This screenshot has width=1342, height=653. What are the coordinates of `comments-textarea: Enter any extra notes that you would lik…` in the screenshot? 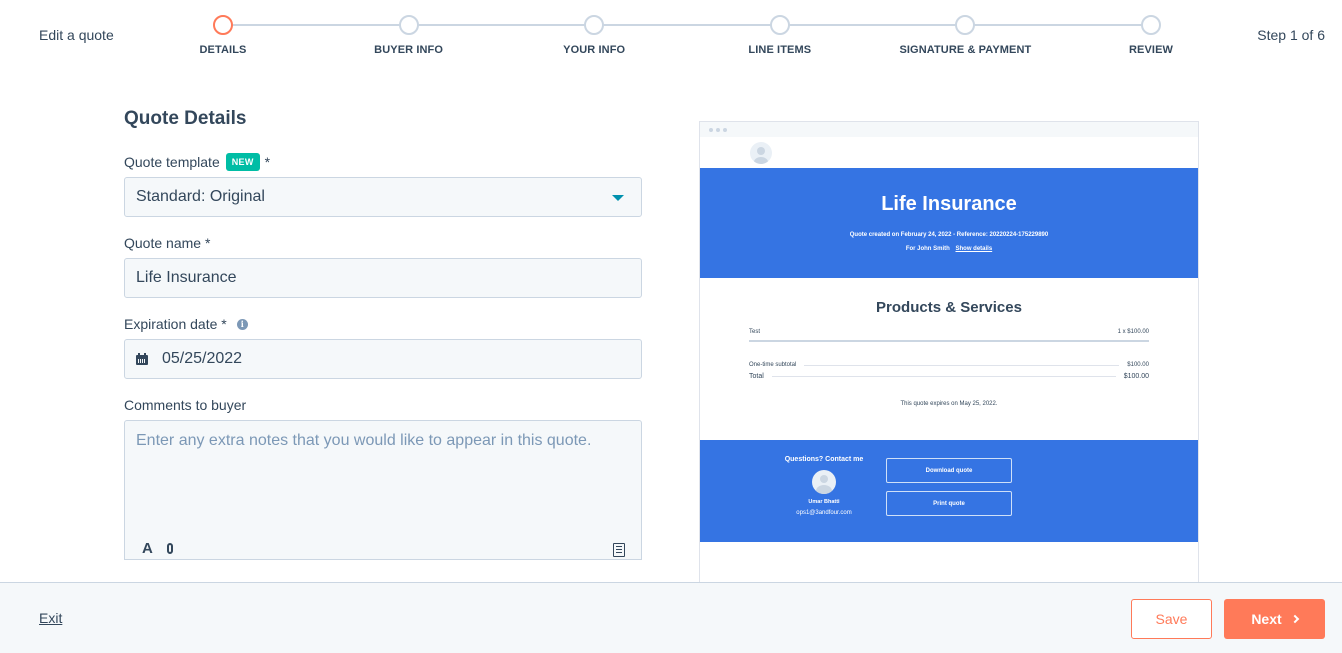 It's located at (383, 490).